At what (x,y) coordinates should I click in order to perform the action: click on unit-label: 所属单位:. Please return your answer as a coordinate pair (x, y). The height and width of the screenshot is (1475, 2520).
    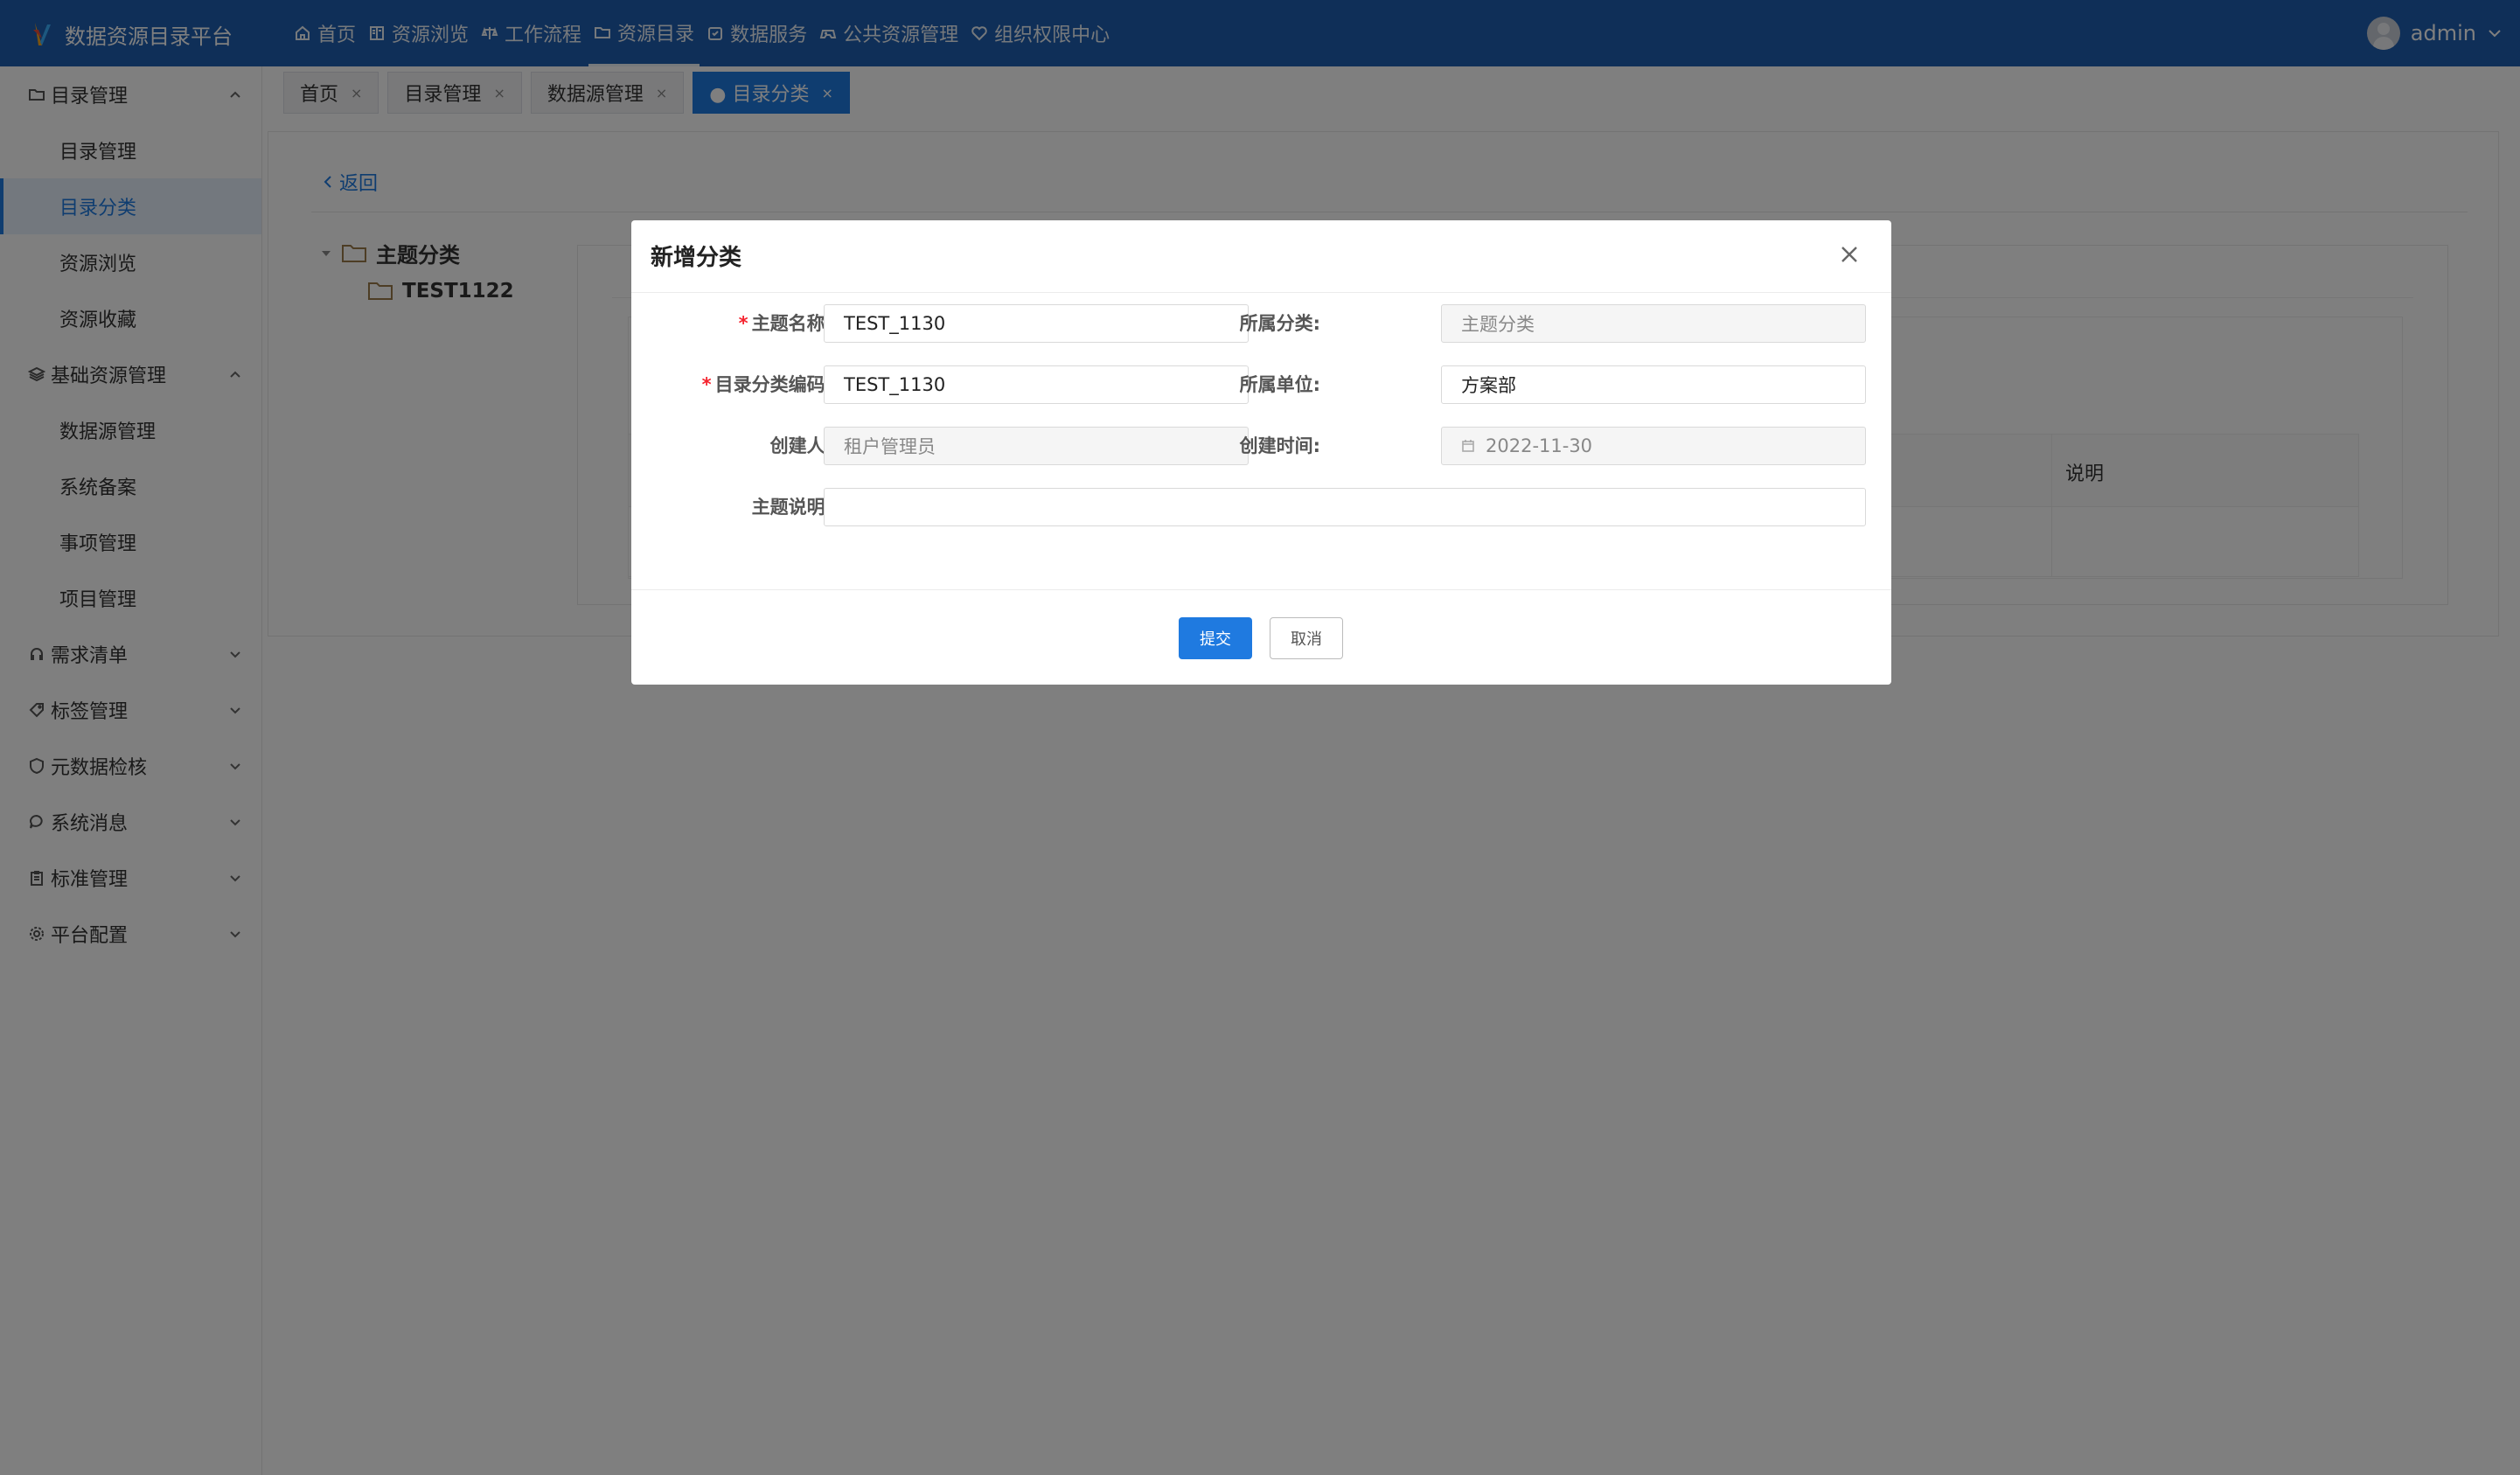
    Looking at the image, I should click on (1279, 384).